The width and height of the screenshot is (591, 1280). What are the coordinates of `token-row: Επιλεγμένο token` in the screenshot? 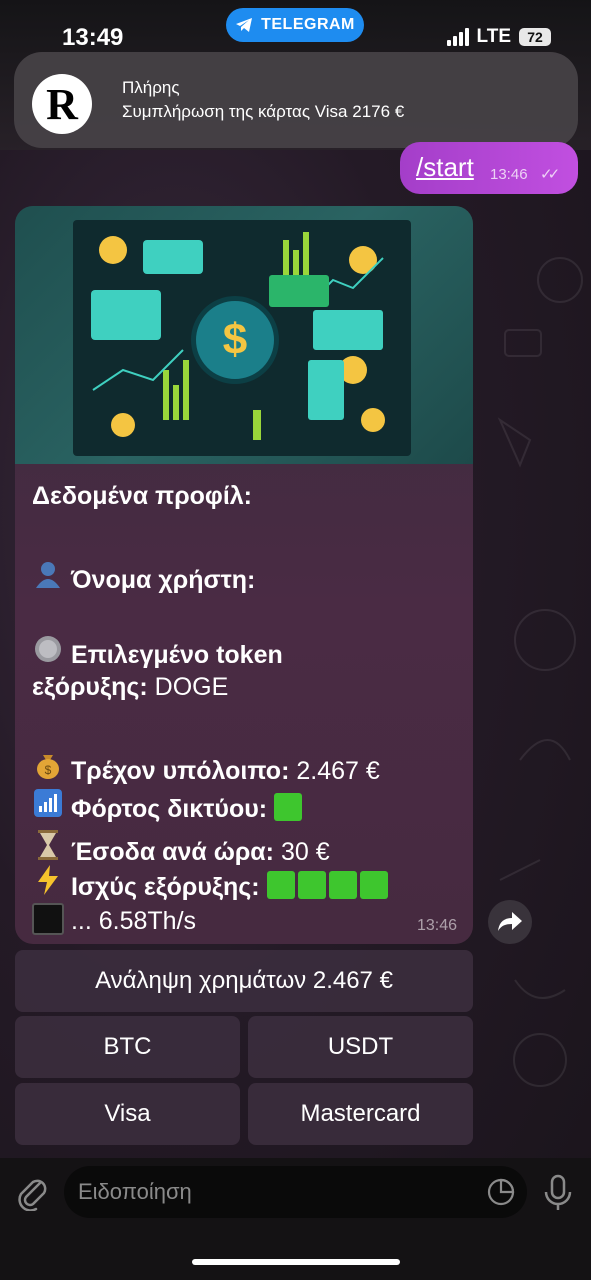 It's located at (157, 652).